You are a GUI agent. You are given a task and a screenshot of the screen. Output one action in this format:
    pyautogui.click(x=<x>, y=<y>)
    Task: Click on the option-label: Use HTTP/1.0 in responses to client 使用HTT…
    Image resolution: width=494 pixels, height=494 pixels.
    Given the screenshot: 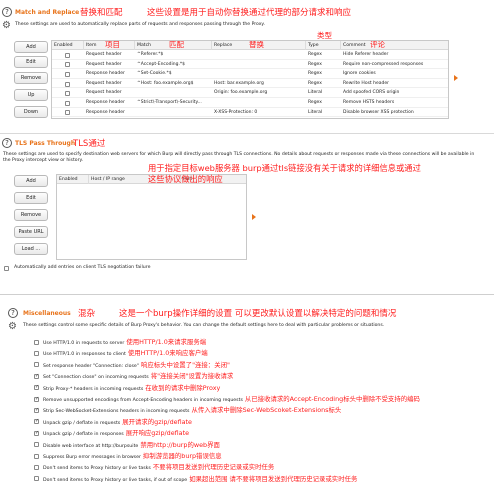 What is the action you would take?
    pyautogui.click(x=125, y=354)
    